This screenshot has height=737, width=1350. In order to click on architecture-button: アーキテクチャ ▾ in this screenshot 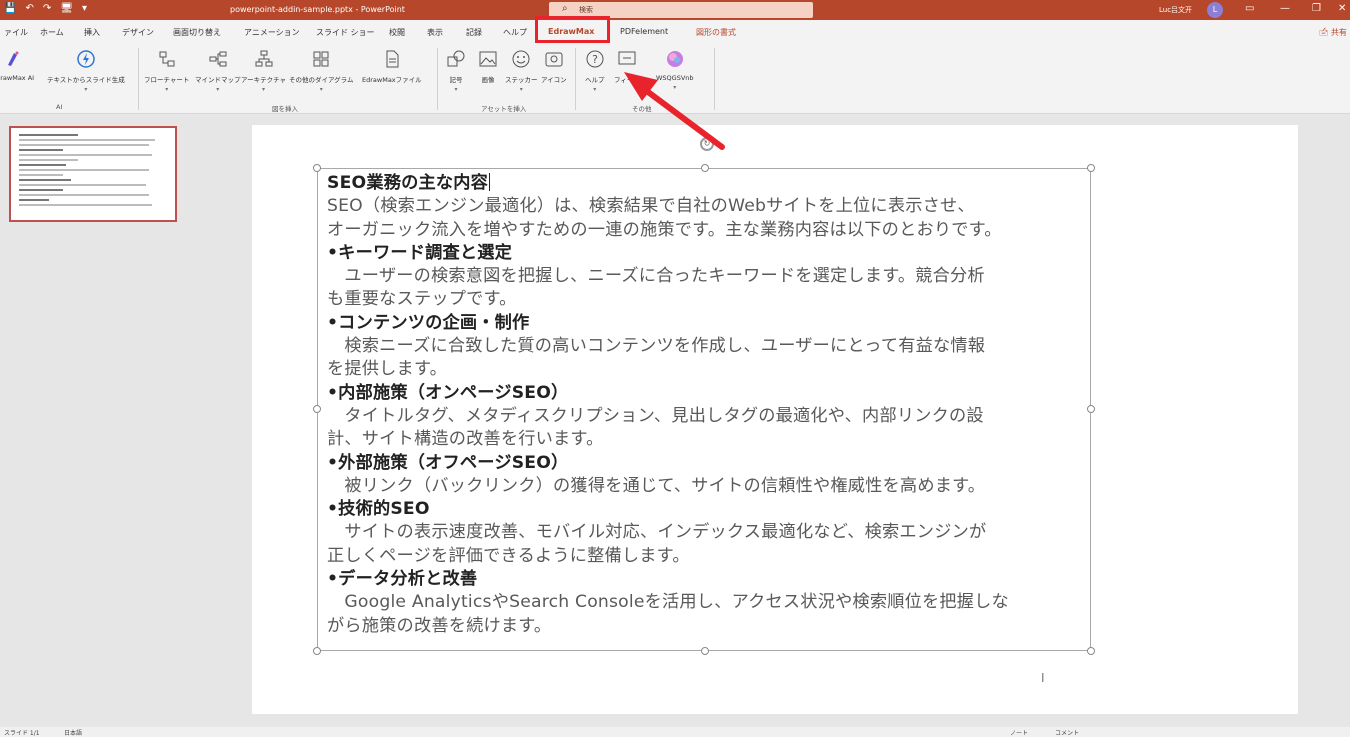, I will do `click(263, 71)`.